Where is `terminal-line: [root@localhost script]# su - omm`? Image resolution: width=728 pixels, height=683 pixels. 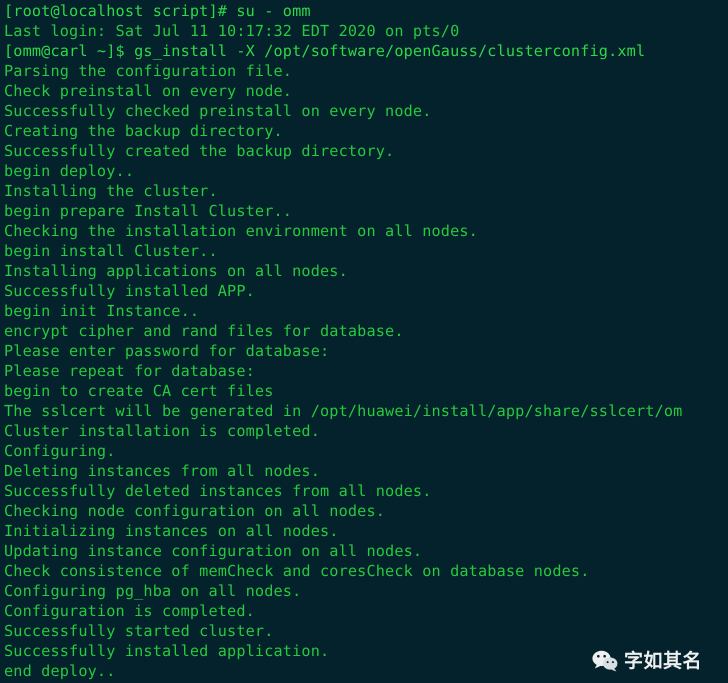
terminal-line: [root@localhost script]# su - omm is located at coordinates (157, 11).